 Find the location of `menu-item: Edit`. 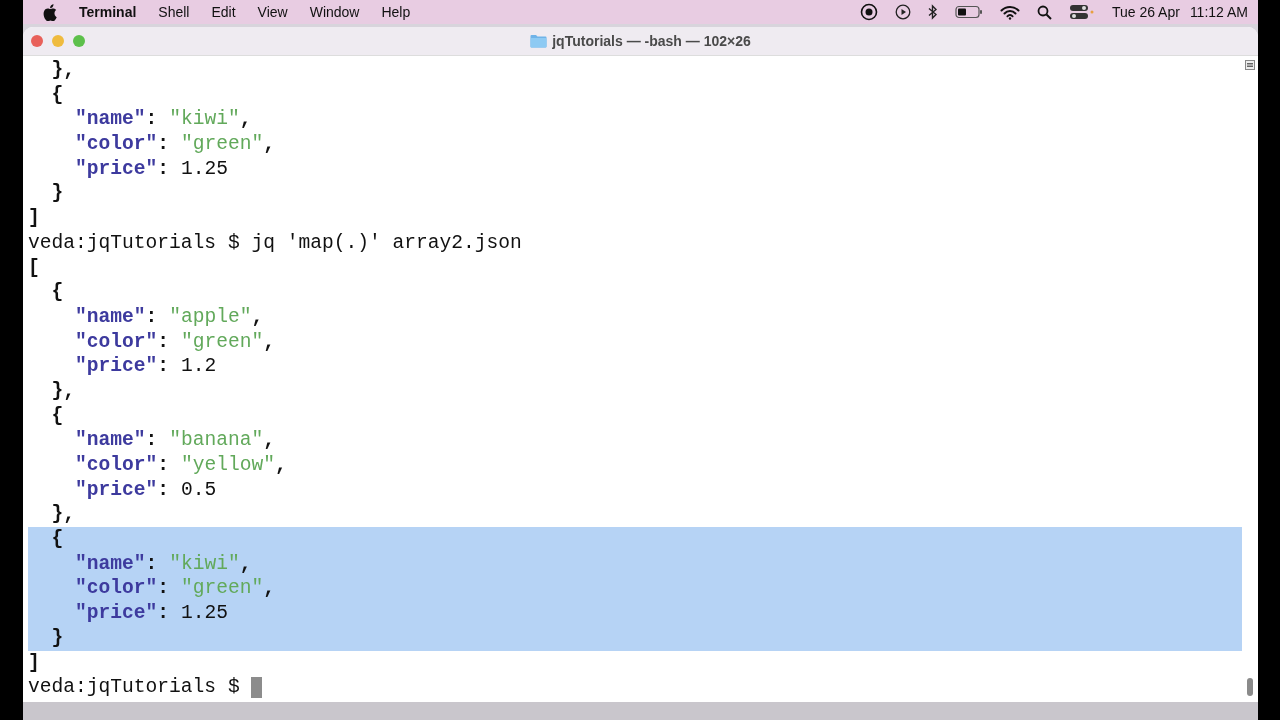

menu-item: Edit is located at coordinates (223, 12).